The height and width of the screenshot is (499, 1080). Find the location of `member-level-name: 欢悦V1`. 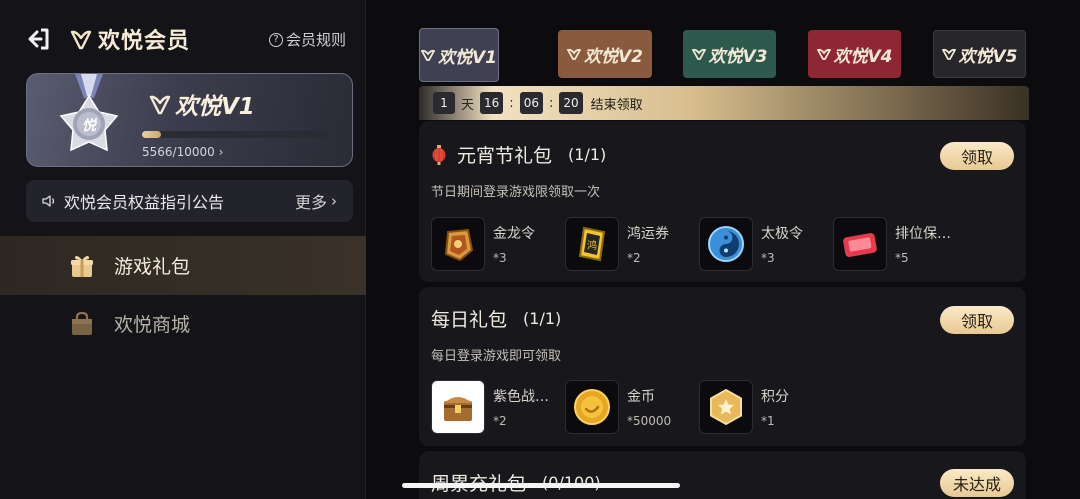

member-level-name: 欢悦V1 is located at coordinates (202, 104).